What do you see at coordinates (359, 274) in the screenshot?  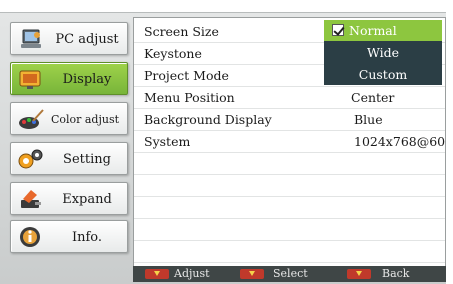 I see `back-key-icon` at bounding box center [359, 274].